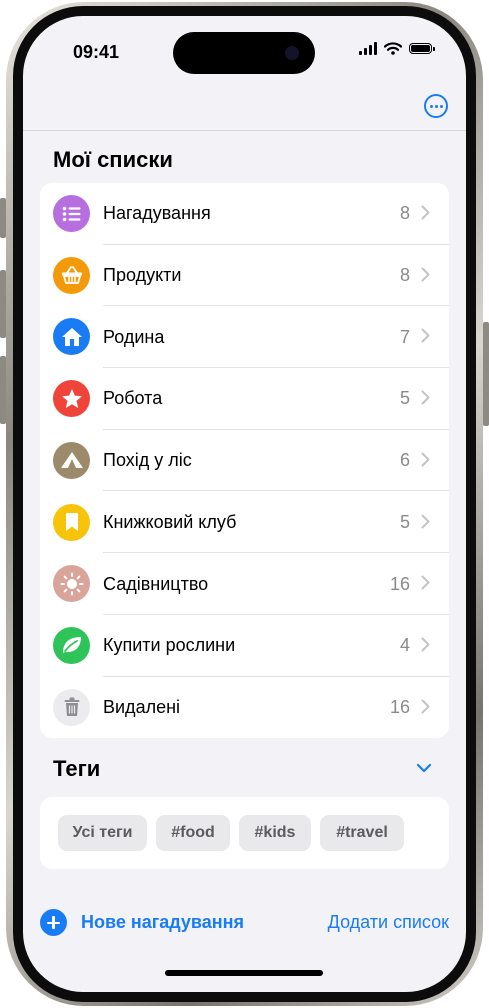 This screenshot has width=489, height=1008. I want to click on list-row-gardening: Садівництво 16, so click(244, 584).